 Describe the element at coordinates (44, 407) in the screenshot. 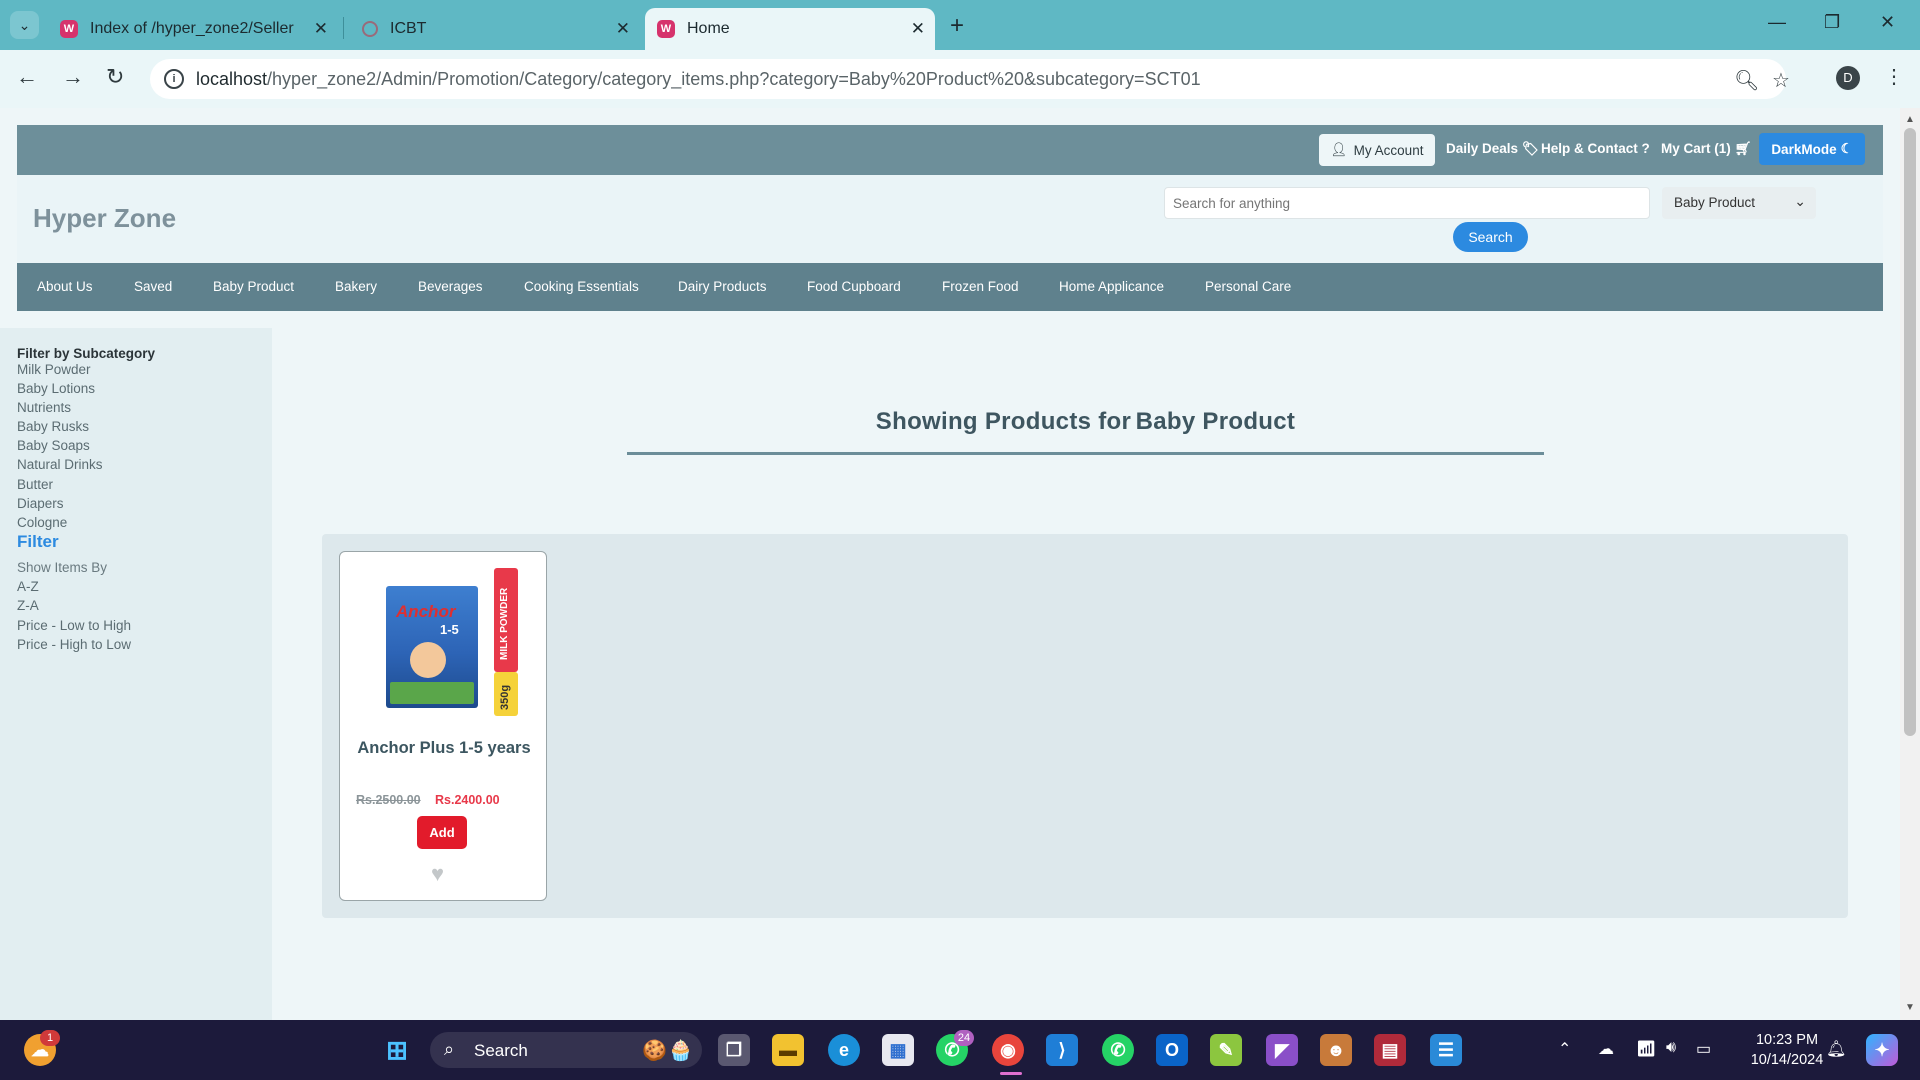

I see `subcategory-link: Nutrients` at that location.